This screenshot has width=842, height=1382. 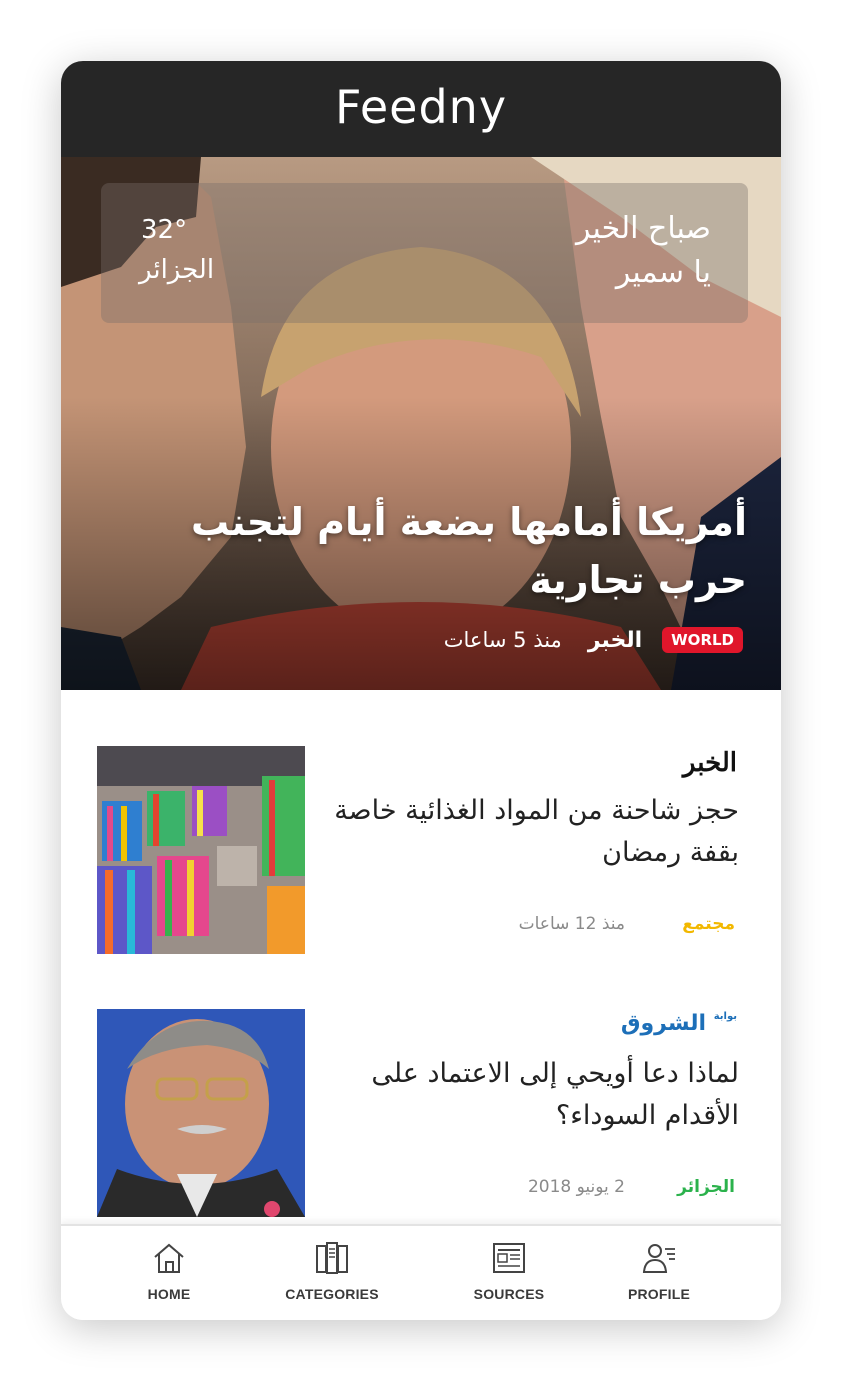 What do you see at coordinates (421, 1272) in the screenshot?
I see `bottom-navigation: HOME CATEGORIES SOURCES PROFILE` at bounding box center [421, 1272].